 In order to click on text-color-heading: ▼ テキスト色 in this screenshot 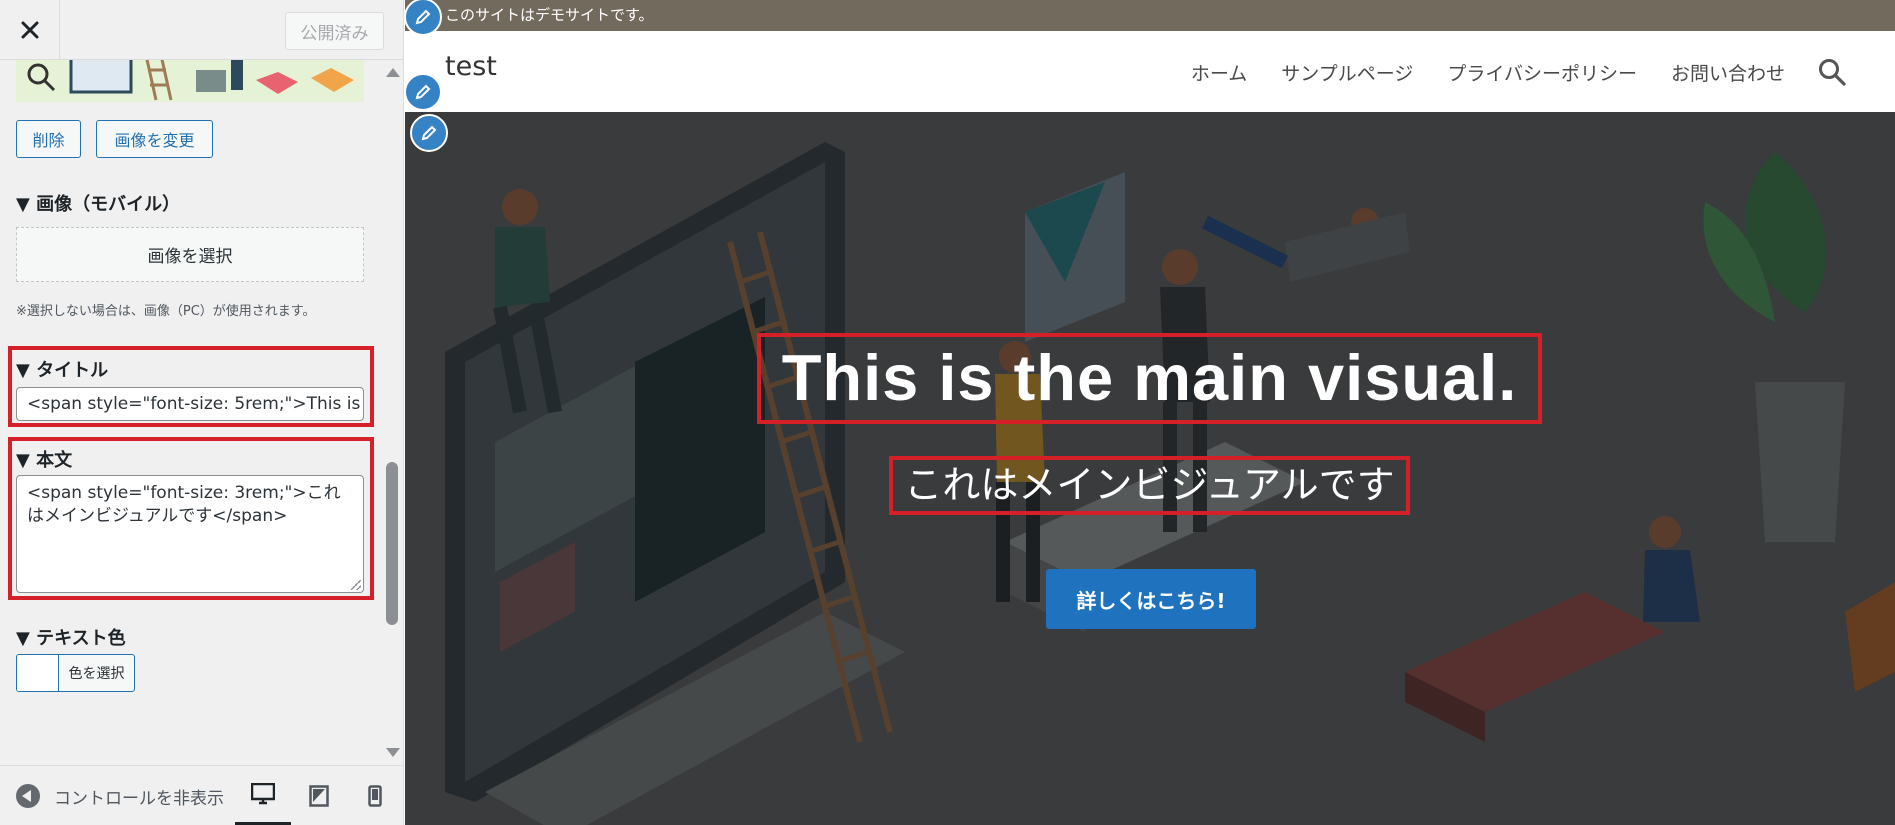, I will do `click(71, 637)`.